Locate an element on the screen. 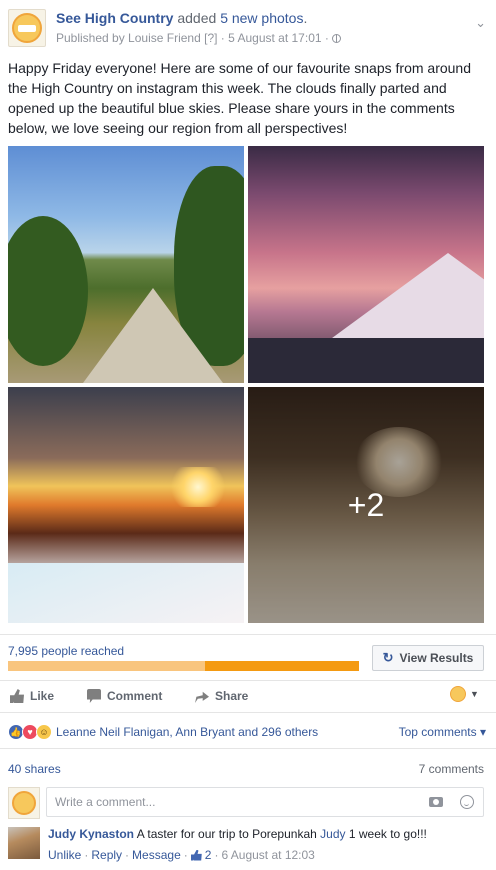  photo-cyclists-road is located at coordinates (126, 264).